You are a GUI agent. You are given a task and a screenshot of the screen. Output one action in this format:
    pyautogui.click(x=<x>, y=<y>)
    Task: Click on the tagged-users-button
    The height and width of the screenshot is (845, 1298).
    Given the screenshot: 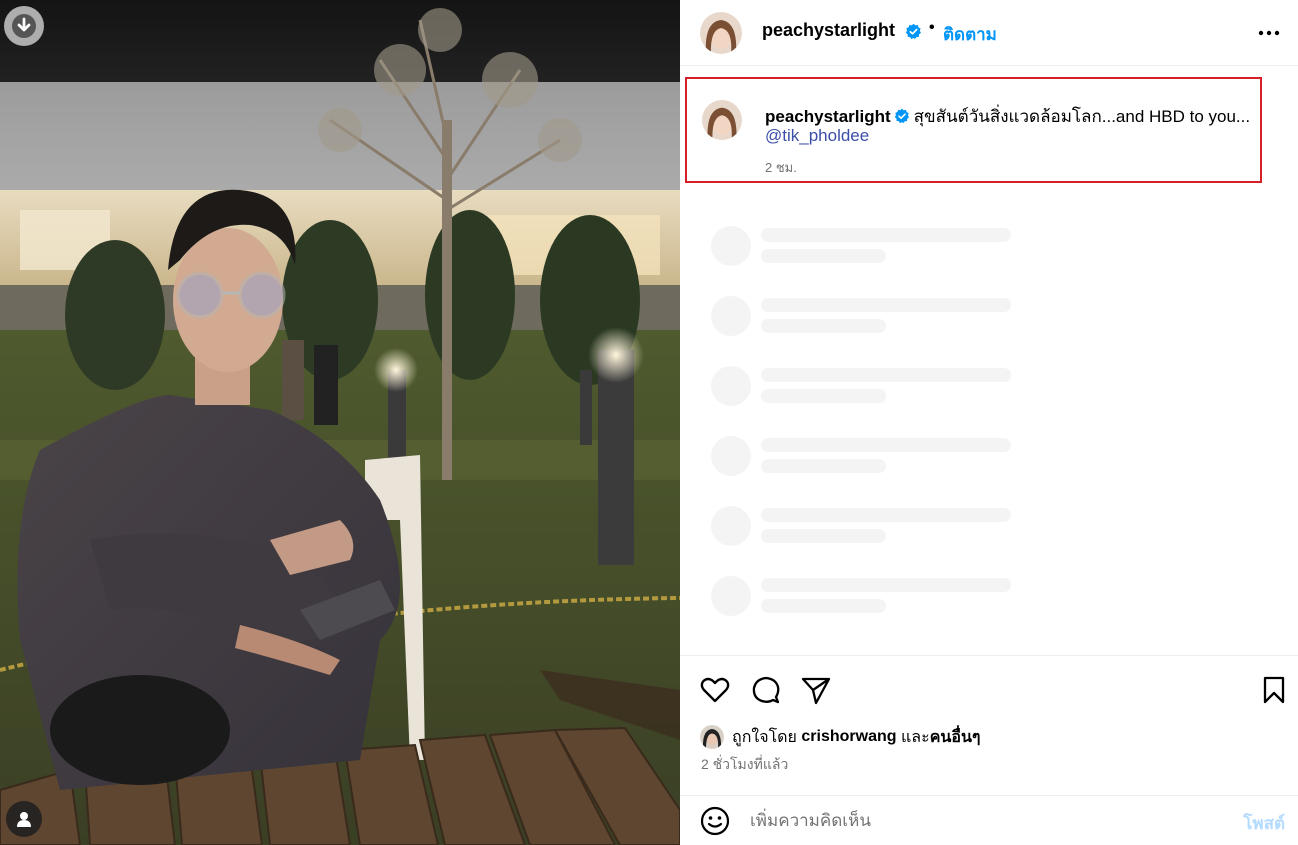 What is the action you would take?
    pyautogui.click(x=24, y=819)
    